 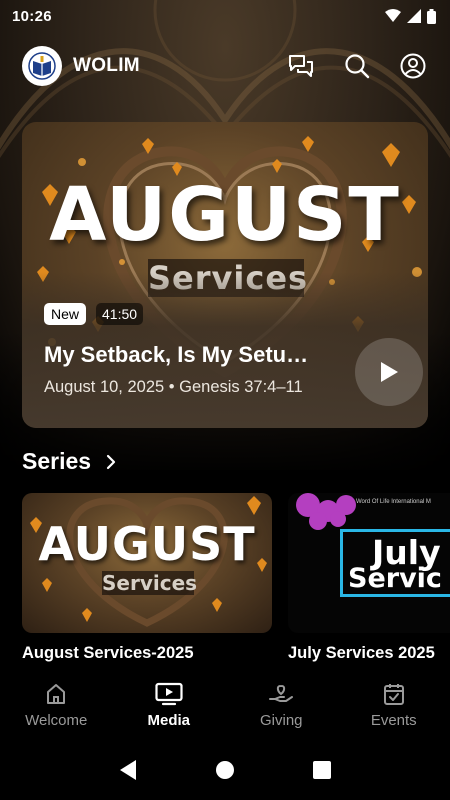 I want to click on hand-heart-icon, so click(x=281, y=693).